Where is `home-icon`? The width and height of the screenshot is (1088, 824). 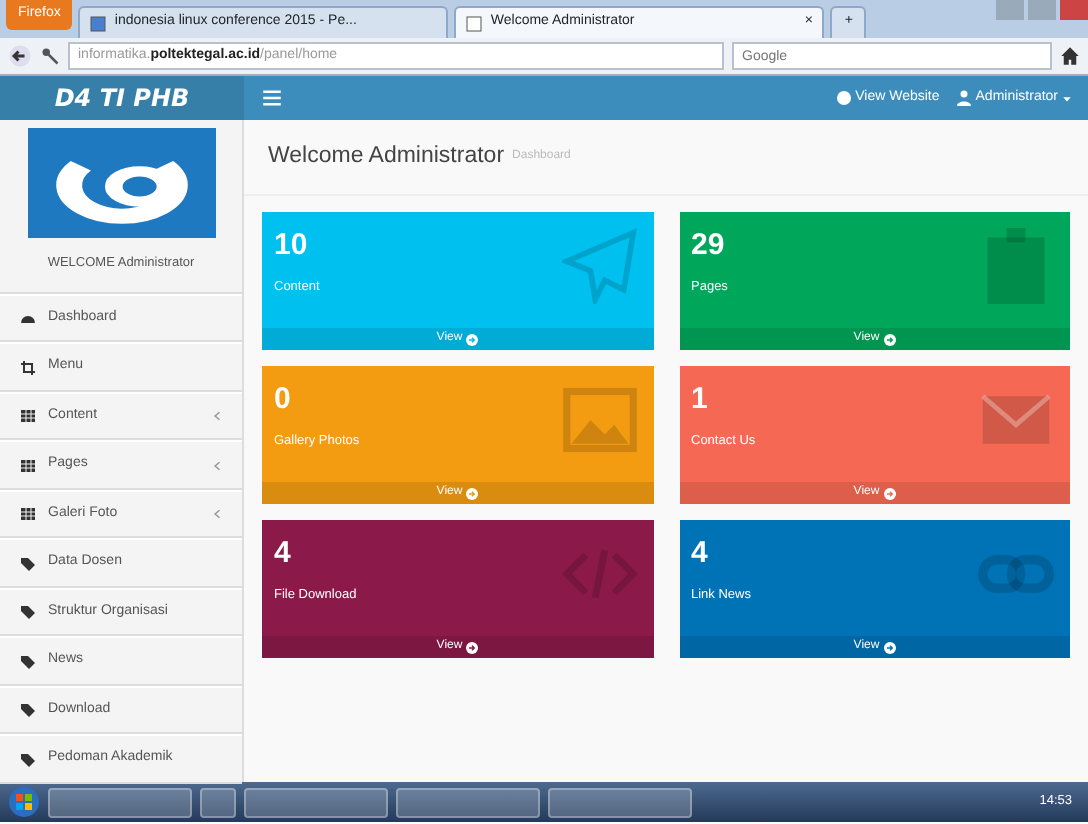
home-icon is located at coordinates (1070, 56).